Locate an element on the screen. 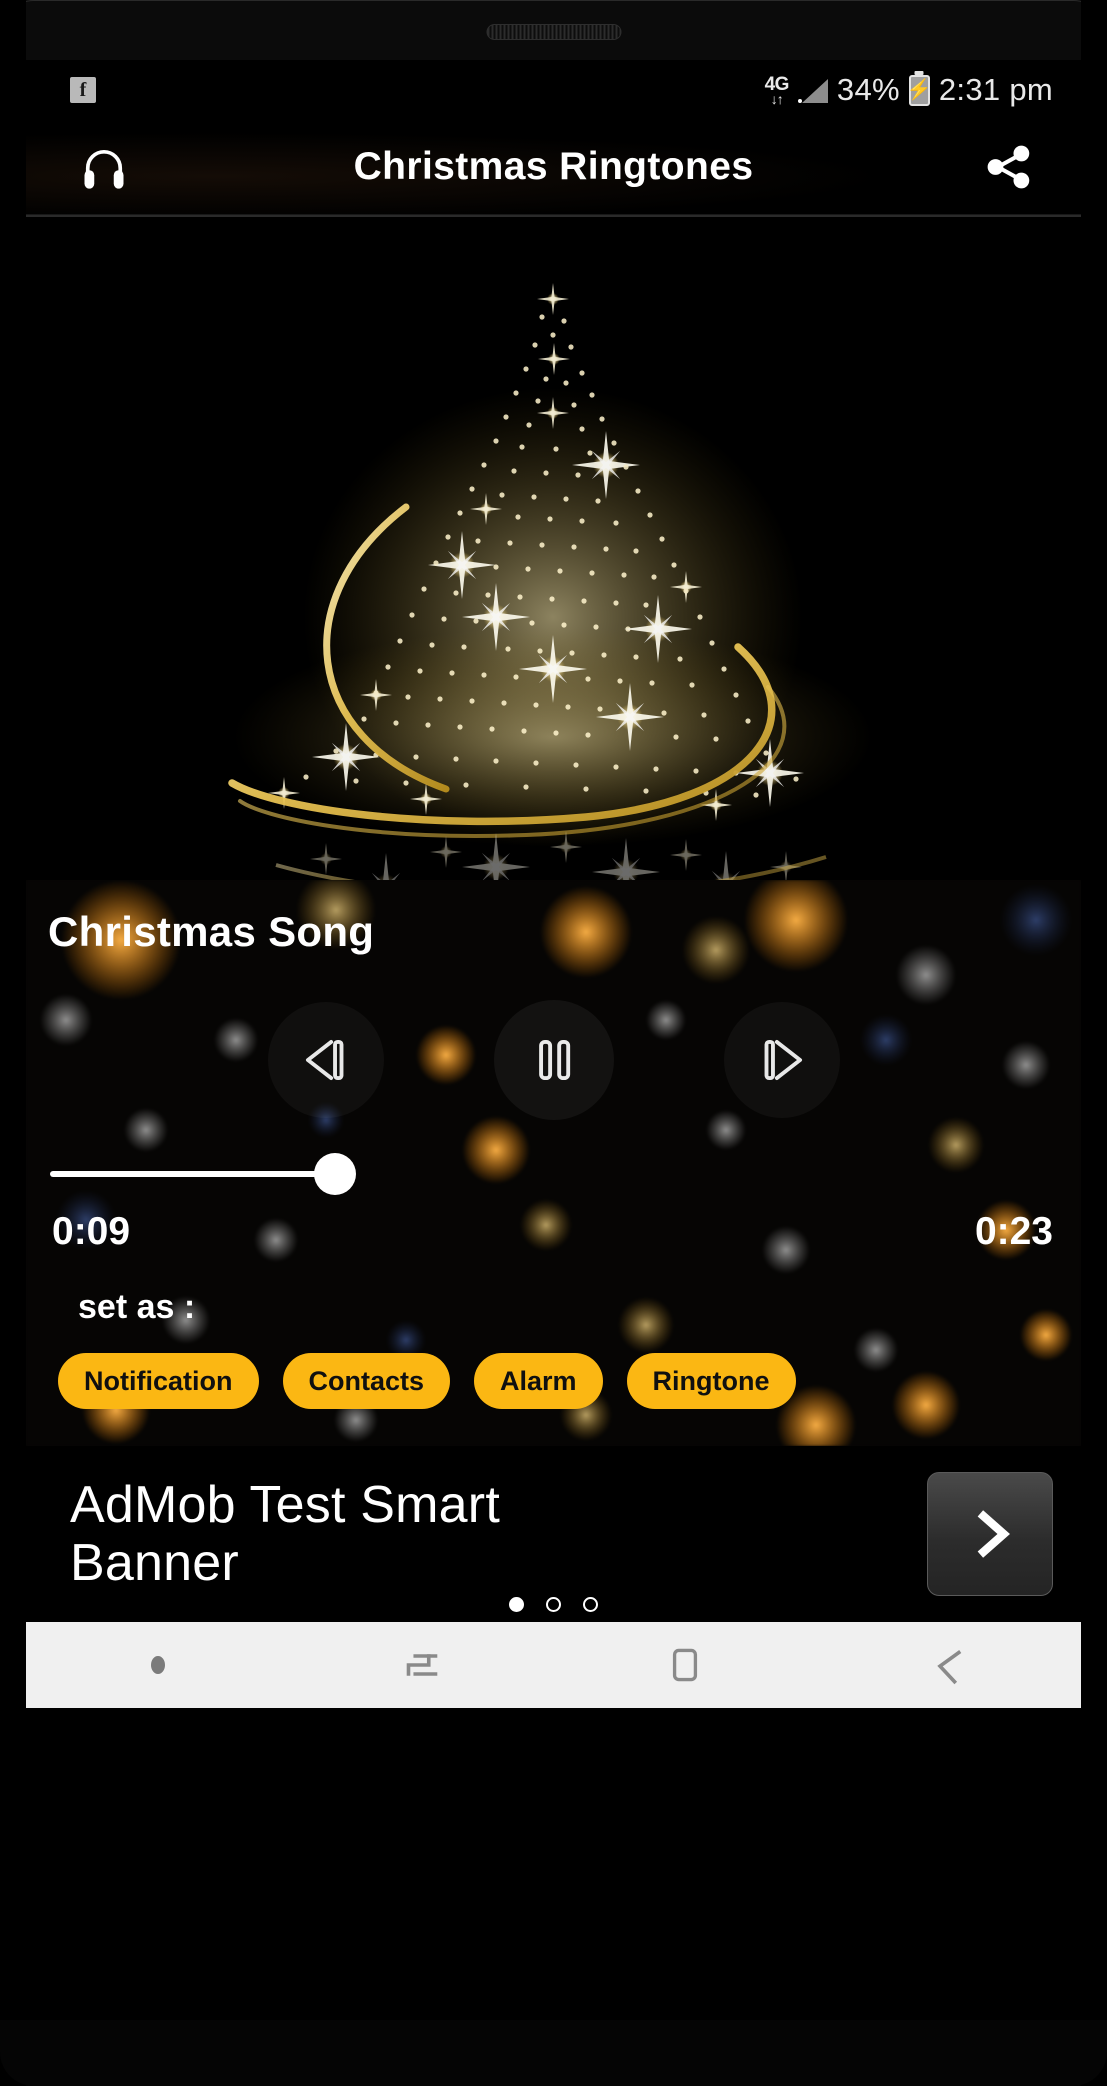  set-as-alarm: Alarm is located at coordinates (538, 1381).